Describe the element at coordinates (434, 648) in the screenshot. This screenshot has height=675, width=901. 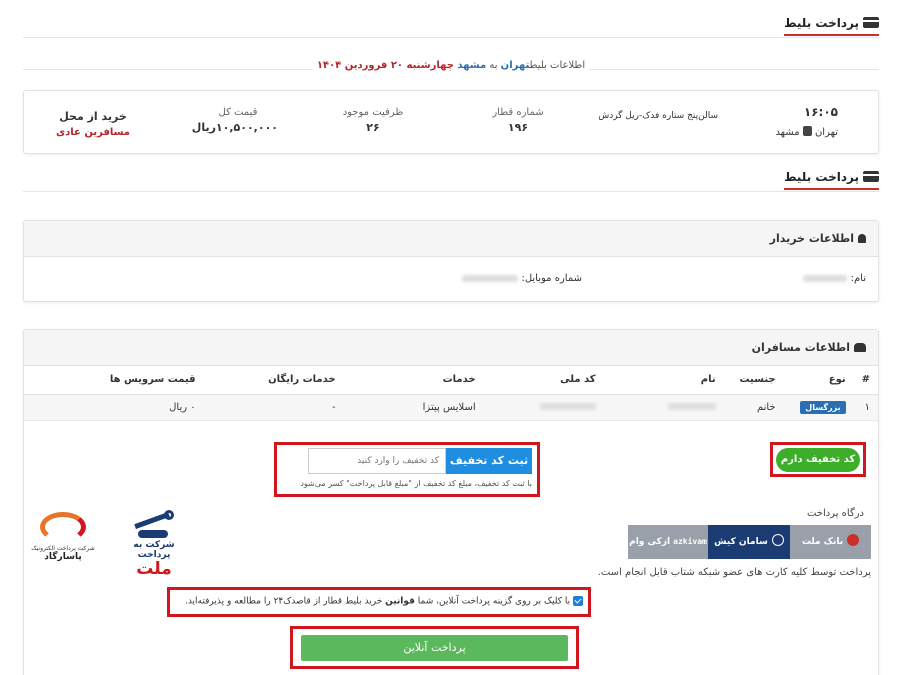
I see `online-payment-button: پرداخت آنلاین` at that location.